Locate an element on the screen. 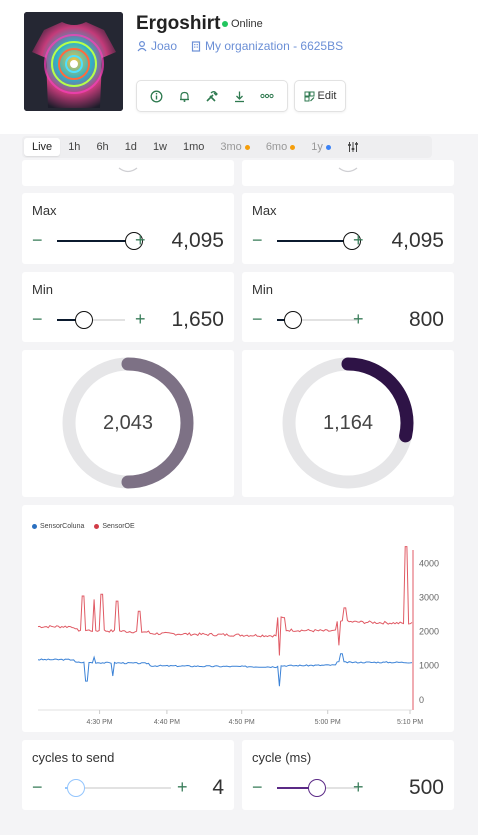  time-range-1y: 1y is located at coordinates (321, 147).